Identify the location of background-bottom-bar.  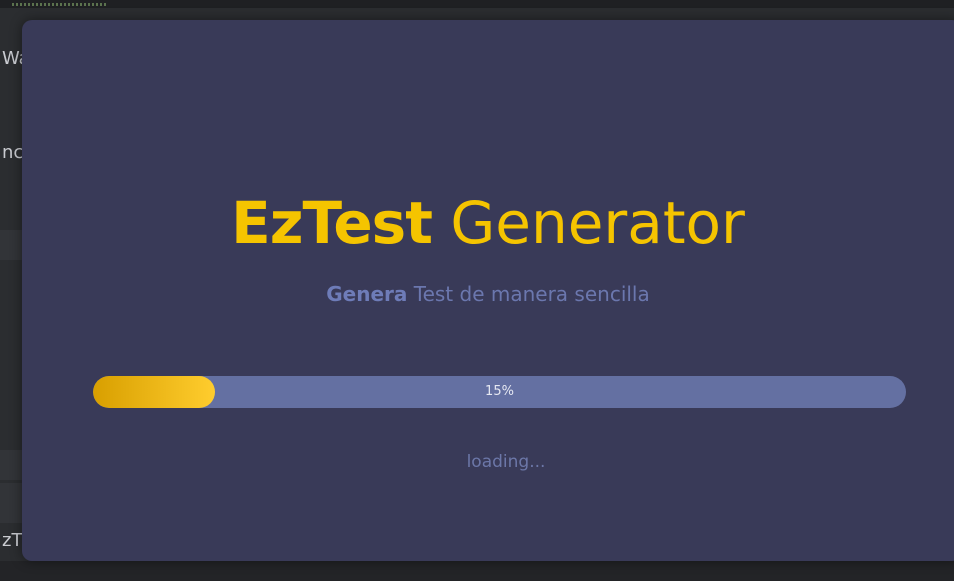
(477, 571).